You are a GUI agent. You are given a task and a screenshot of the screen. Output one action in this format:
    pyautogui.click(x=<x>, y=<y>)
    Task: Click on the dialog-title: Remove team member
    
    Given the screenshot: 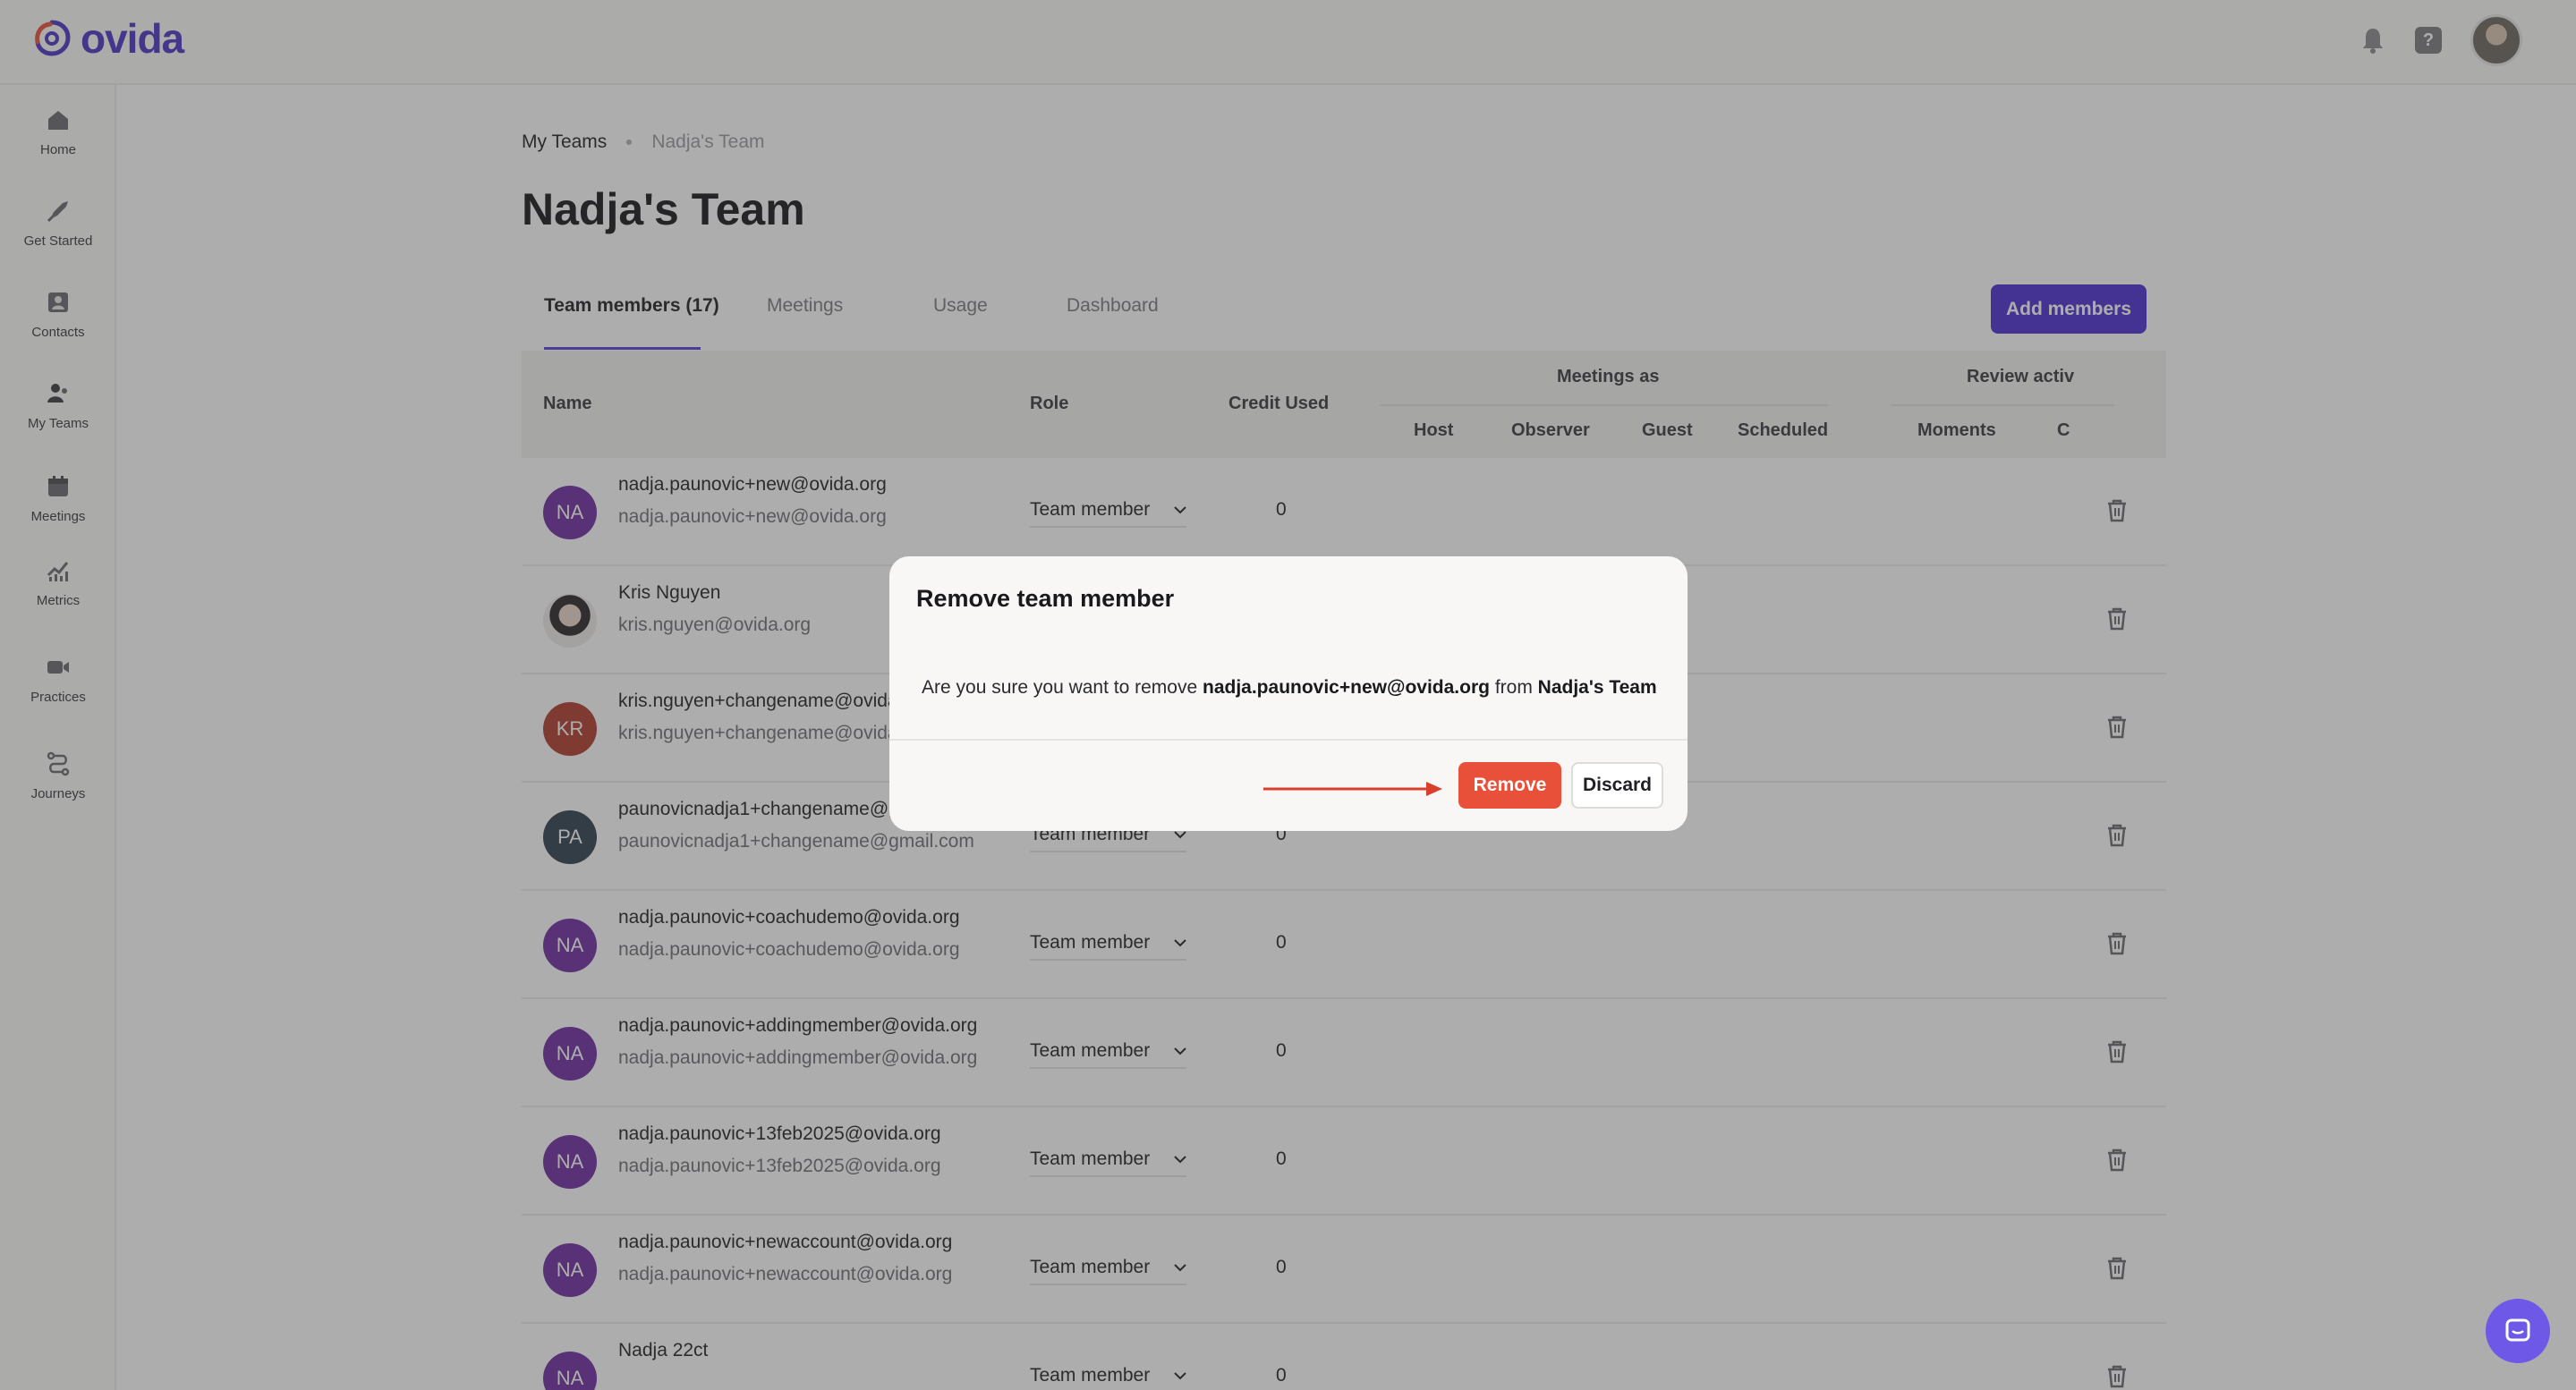 What is the action you would take?
    pyautogui.click(x=1045, y=598)
    